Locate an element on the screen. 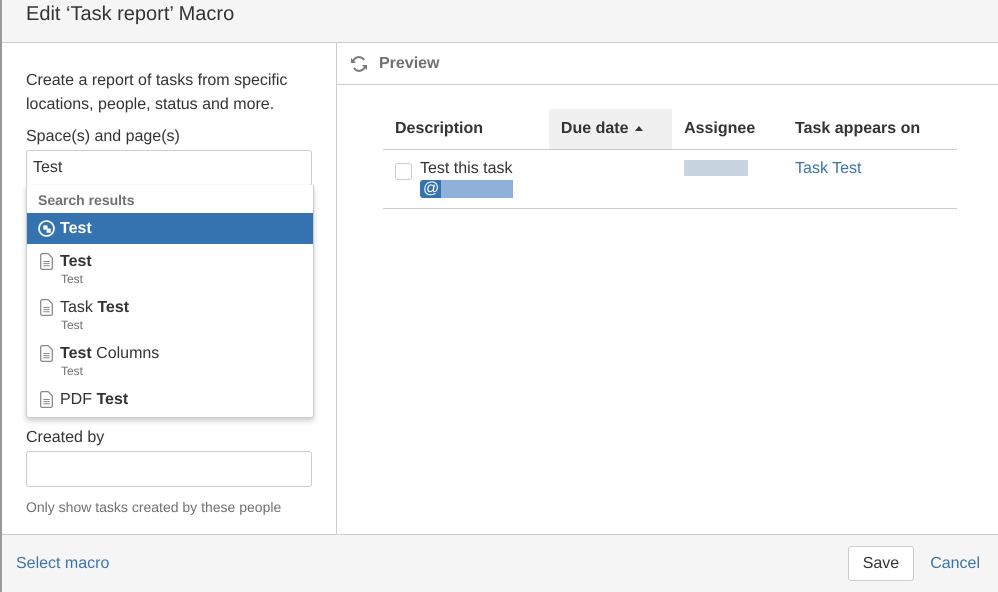 This screenshot has height=592, width=998. mention-tag: @ is located at coordinates (467, 189).